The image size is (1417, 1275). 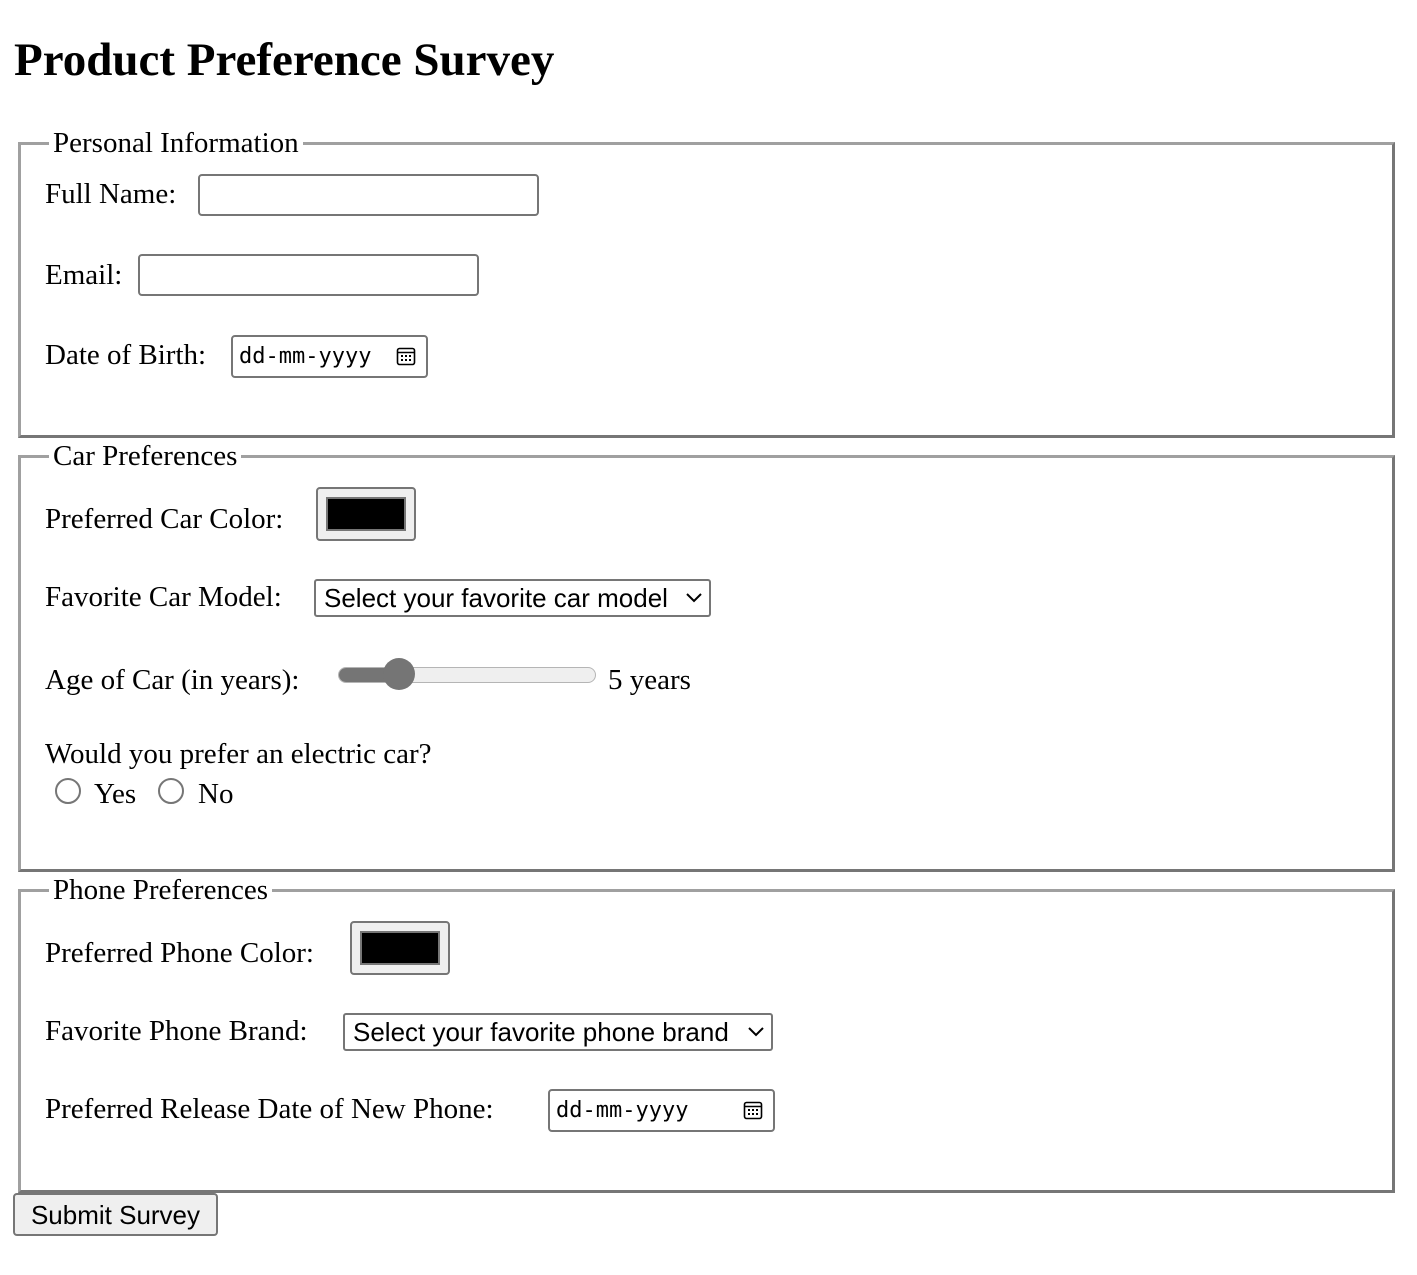 I want to click on dob-input: dd-mm-yyyy, so click(x=329, y=356).